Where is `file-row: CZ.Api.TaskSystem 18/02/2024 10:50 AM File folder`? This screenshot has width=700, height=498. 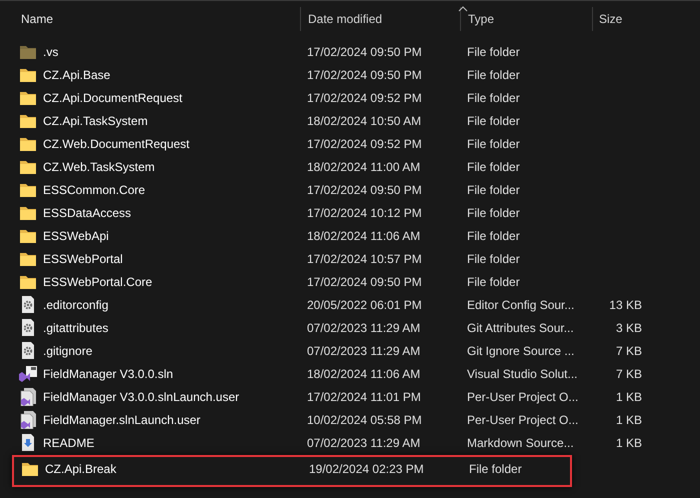
file-row: CZ.Api.TaskSystem 18/02/2024 10:50 AM File folder is located at coordinates (292, 121).